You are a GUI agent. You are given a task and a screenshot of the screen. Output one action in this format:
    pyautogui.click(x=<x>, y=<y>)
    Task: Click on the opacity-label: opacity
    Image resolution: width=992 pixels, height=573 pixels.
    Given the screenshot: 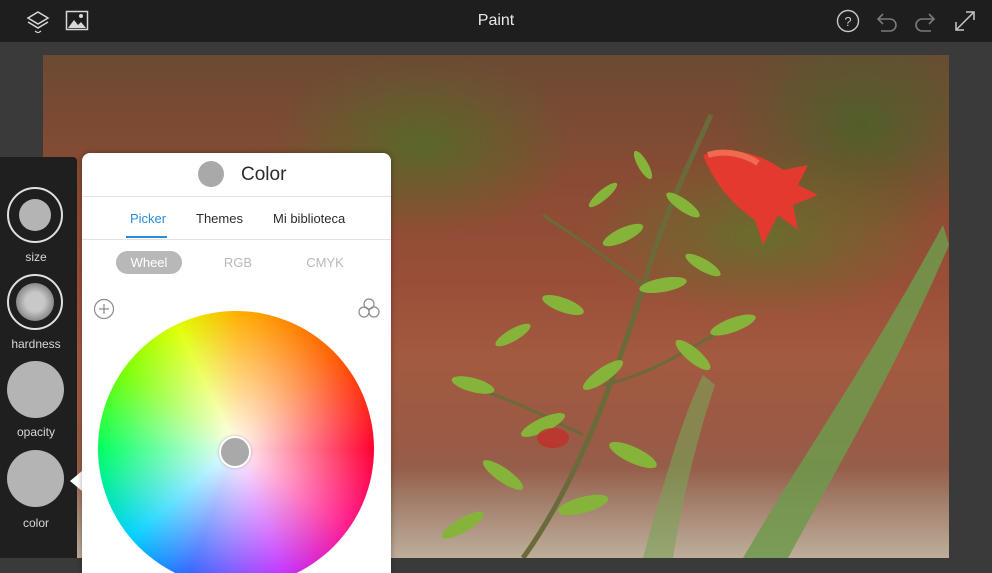 What is the action you would take?
    pyautogui.click(x=36, y=432)
    